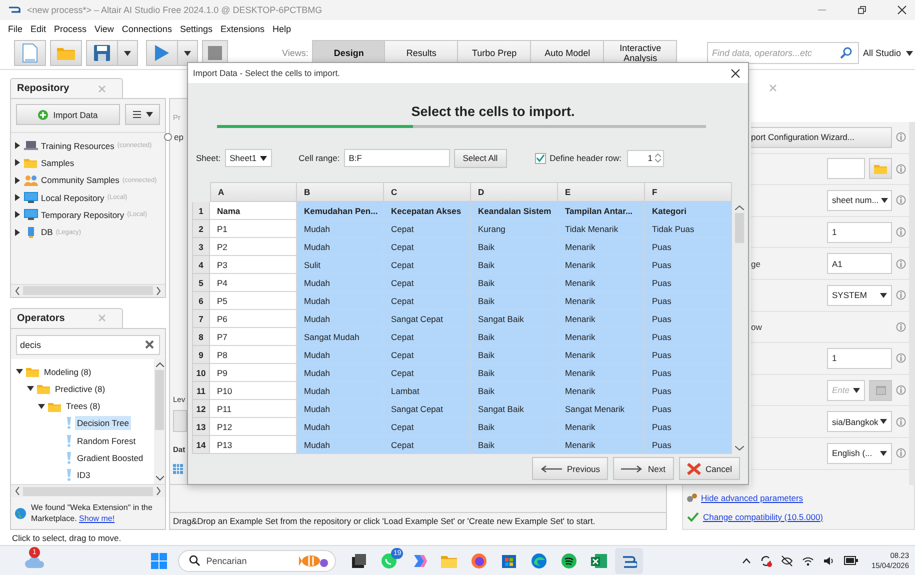  Describe the element at coordinates (201, 337) in the screenshot. I see `row-header: 8` at that location.